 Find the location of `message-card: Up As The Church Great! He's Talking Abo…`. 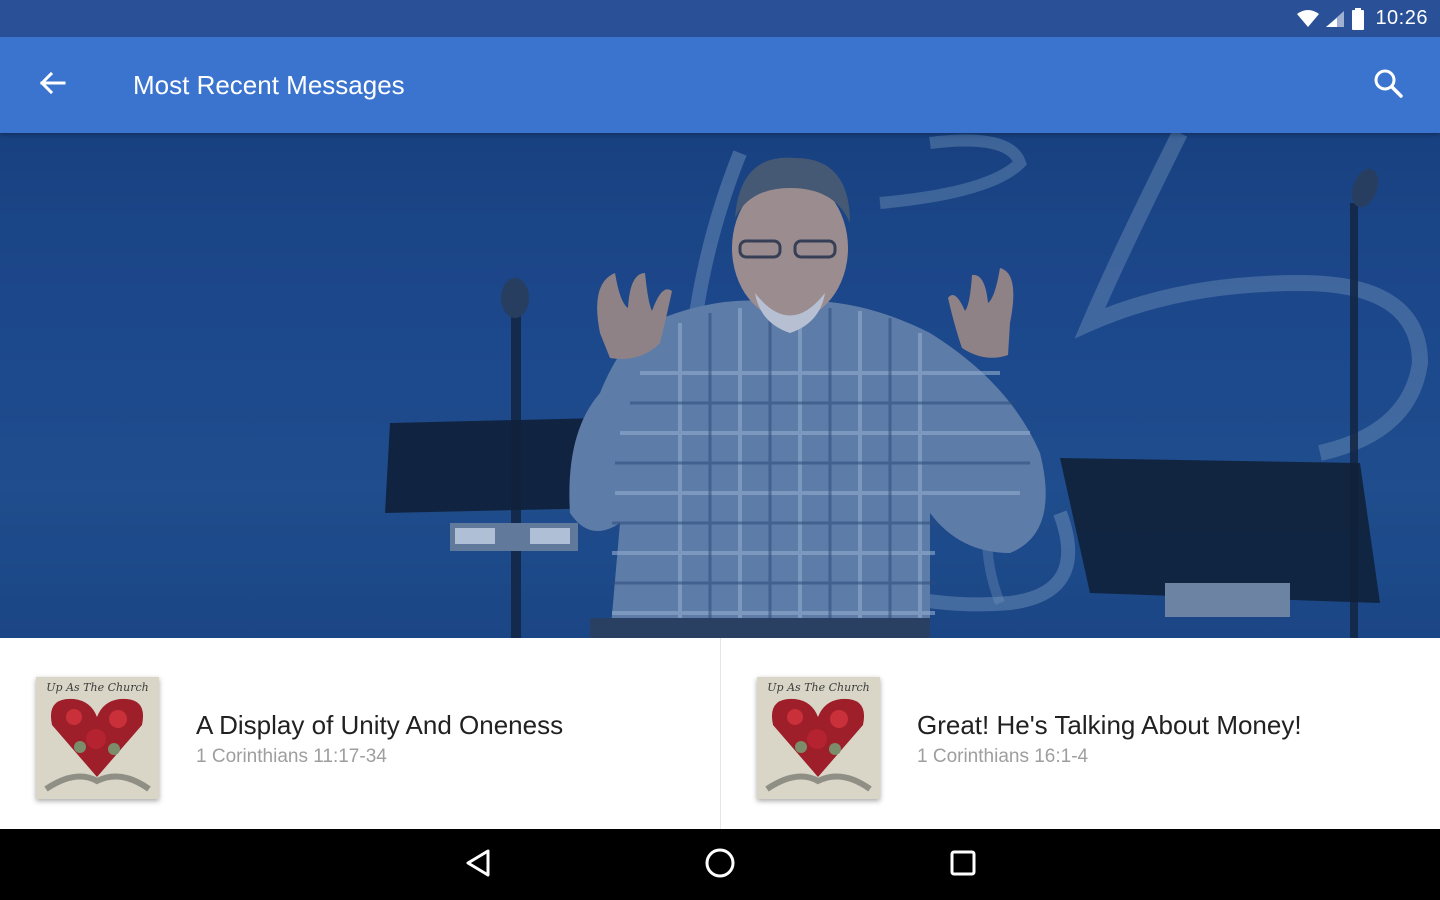

message-card: Up As The Church Great! He's Talking Abo… is located at coordinates (1080, 733).